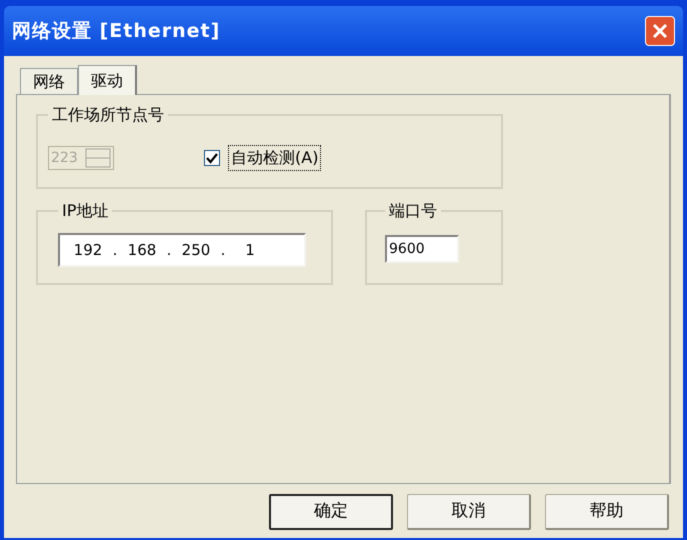 This screenshot has width=687, height=540. I want to click on group-label: IP地址, so click(85, 211).